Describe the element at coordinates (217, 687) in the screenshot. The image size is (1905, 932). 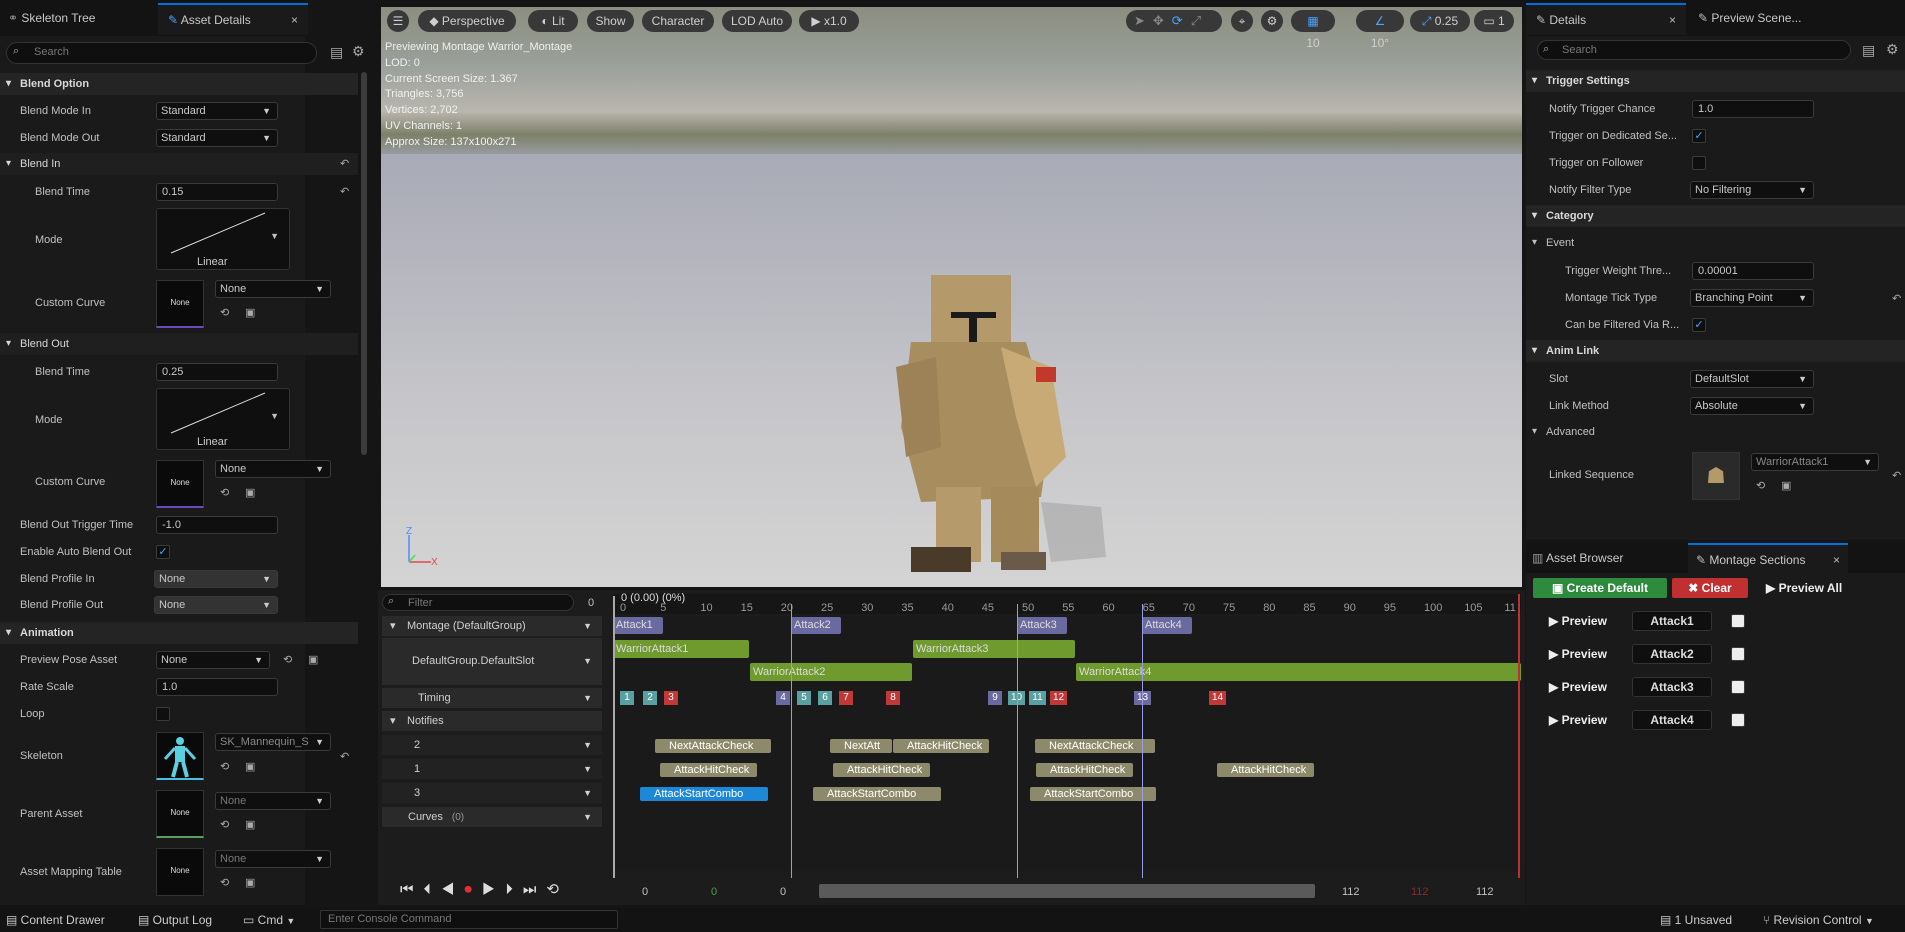
I see `rate-scale-input: 1.0` at that location.